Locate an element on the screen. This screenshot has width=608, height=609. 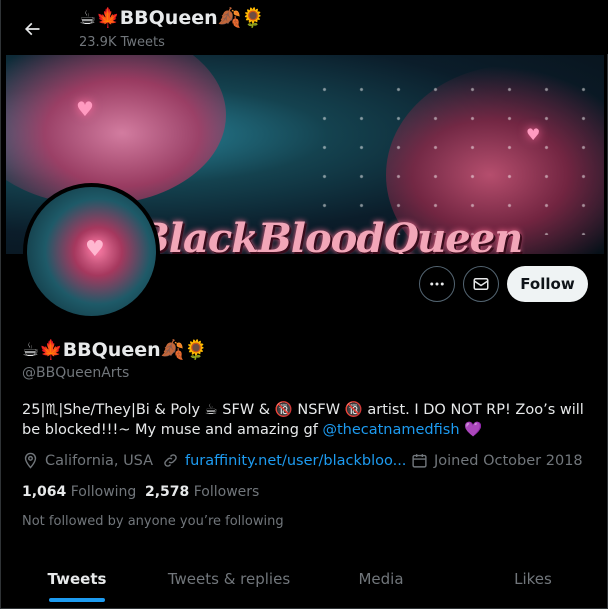
active-tab-indicator is located at coordinates (77, 600).